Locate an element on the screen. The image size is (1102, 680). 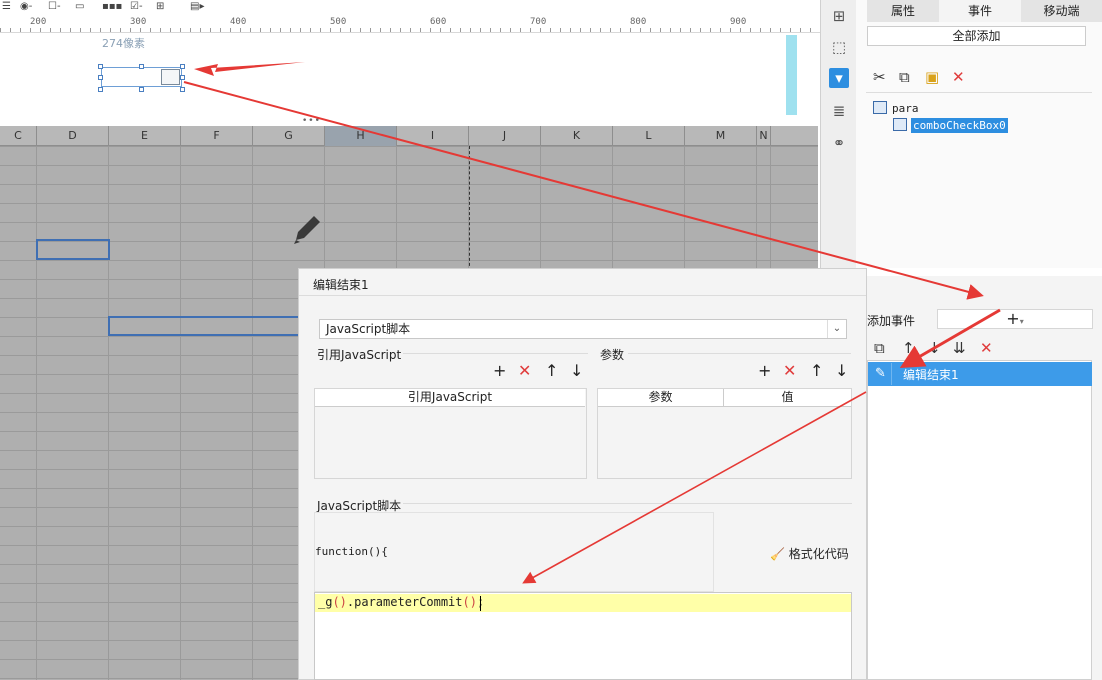
column-header-k: K is located at coordinates (577, 136).